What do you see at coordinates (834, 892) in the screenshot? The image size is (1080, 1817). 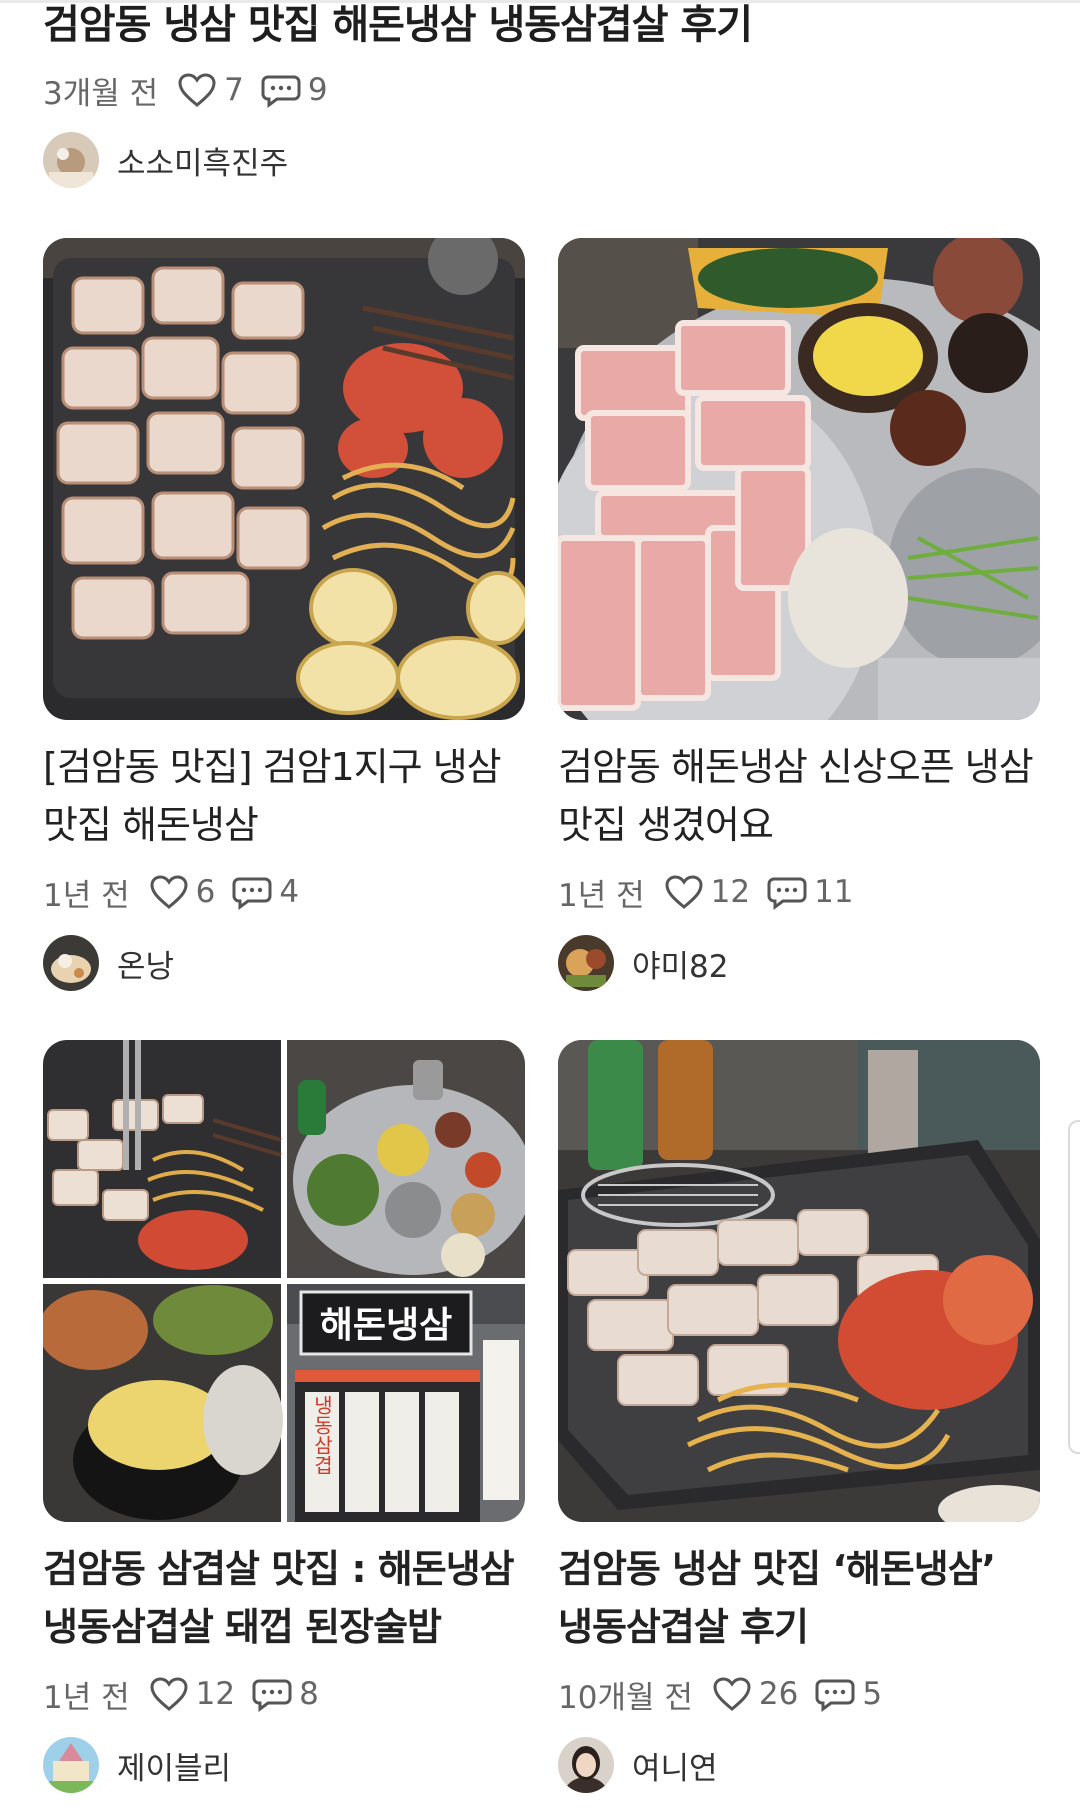 I see `comment-count: 11` at bounding box center [834, 892].